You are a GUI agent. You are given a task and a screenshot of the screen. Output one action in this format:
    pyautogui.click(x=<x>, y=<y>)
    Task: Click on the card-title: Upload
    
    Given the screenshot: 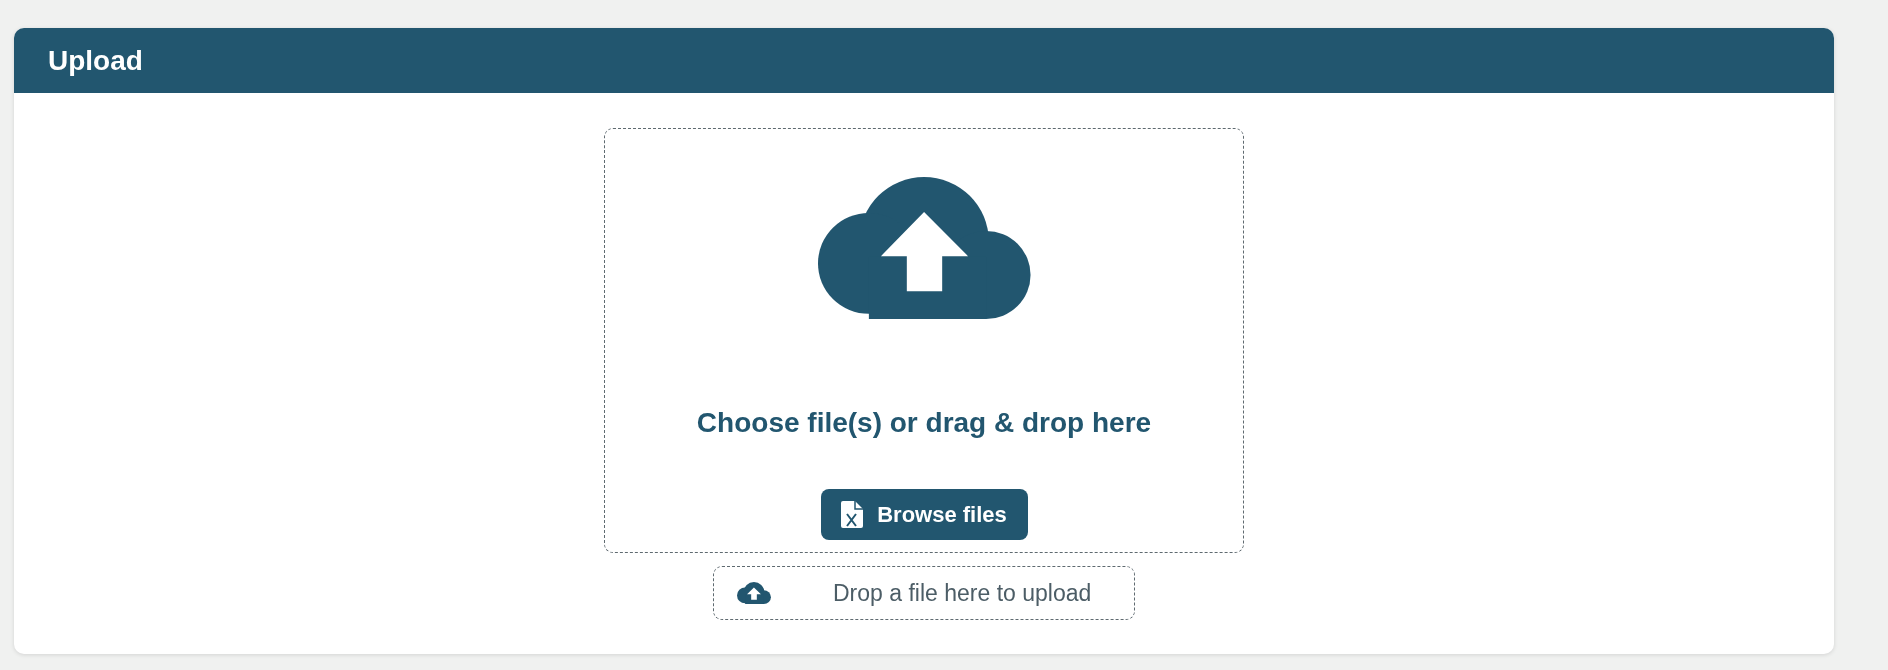 What is the action you would take?
    pyautogui.click(x=95, y=60)
    